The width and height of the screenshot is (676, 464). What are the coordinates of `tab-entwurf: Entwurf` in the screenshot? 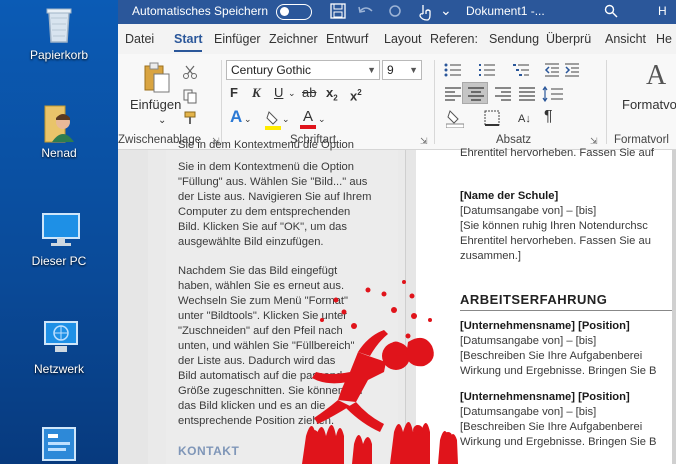 It's located at (347, 39).